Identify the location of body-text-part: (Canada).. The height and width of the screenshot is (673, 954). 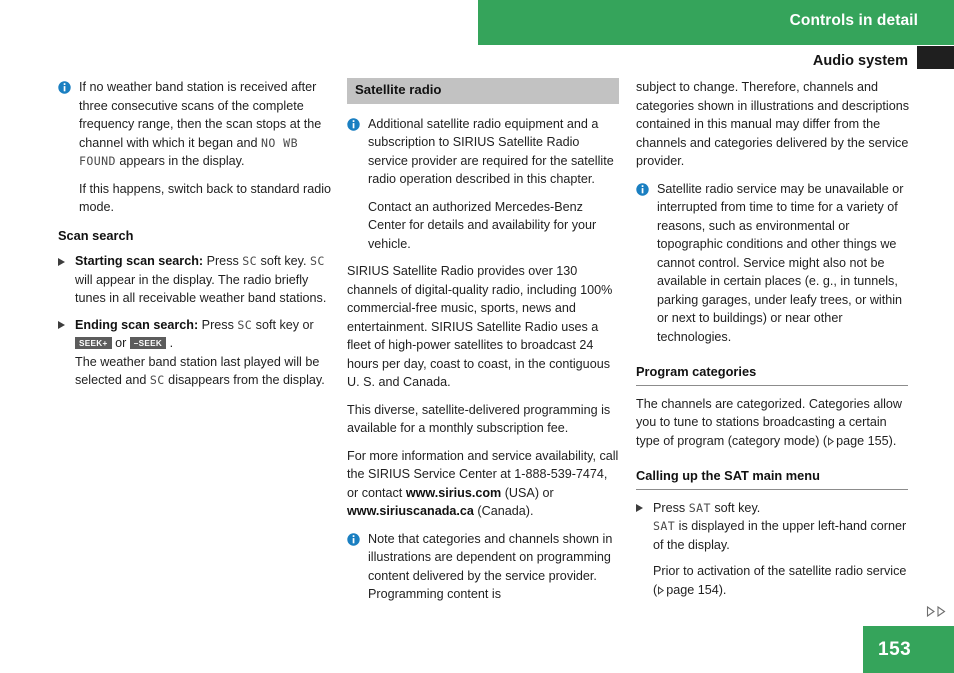
(503, 511).